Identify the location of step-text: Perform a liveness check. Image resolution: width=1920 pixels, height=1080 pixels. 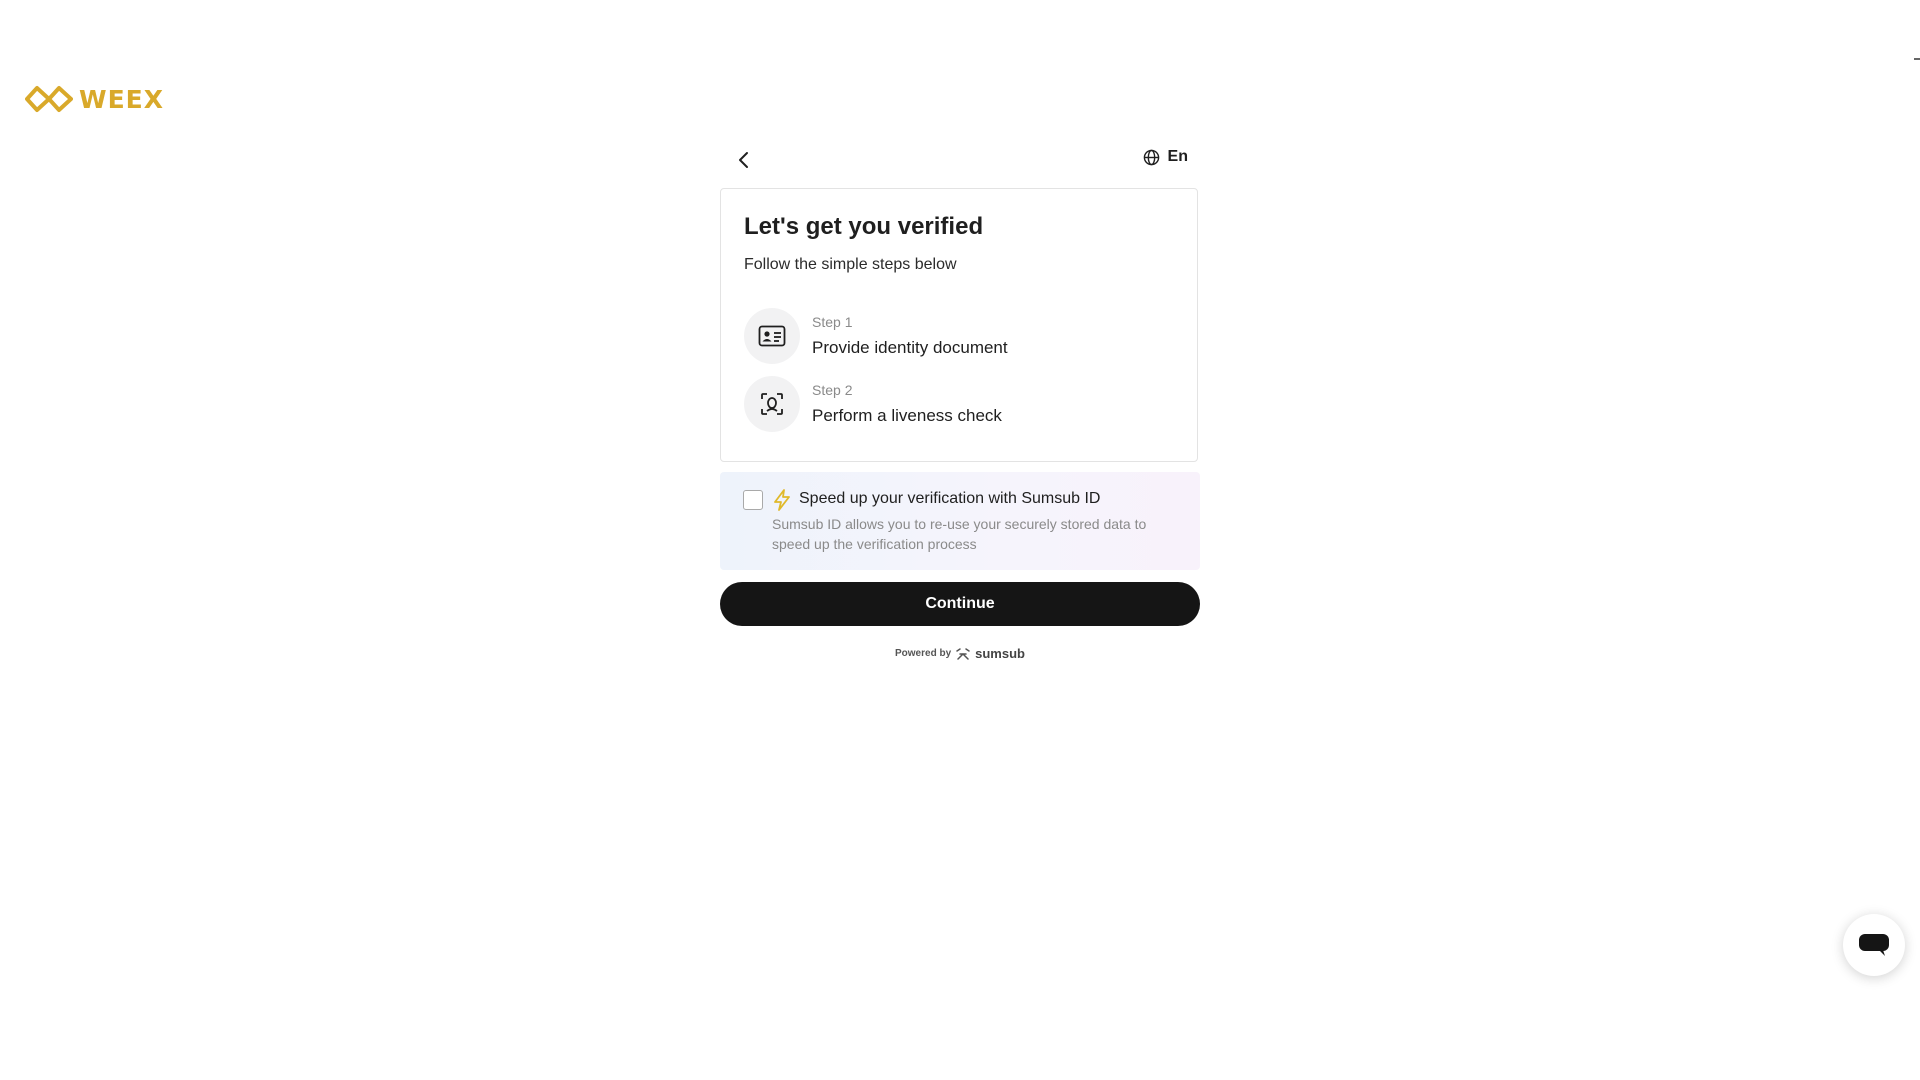
(907, 415).